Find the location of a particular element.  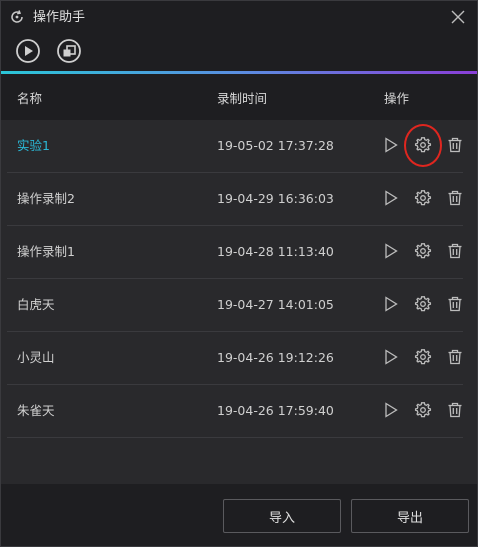

recording-name: 朱雀天 is located at coordinates (36, 411).